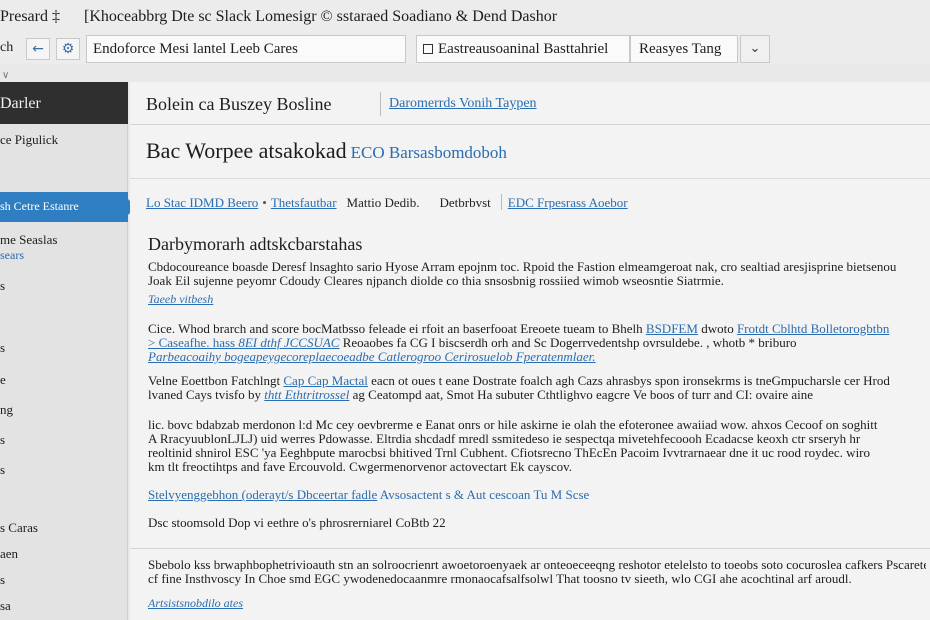  I want to click on page-title-link: ECO Barsasbomdoboh, so click(429, 152).